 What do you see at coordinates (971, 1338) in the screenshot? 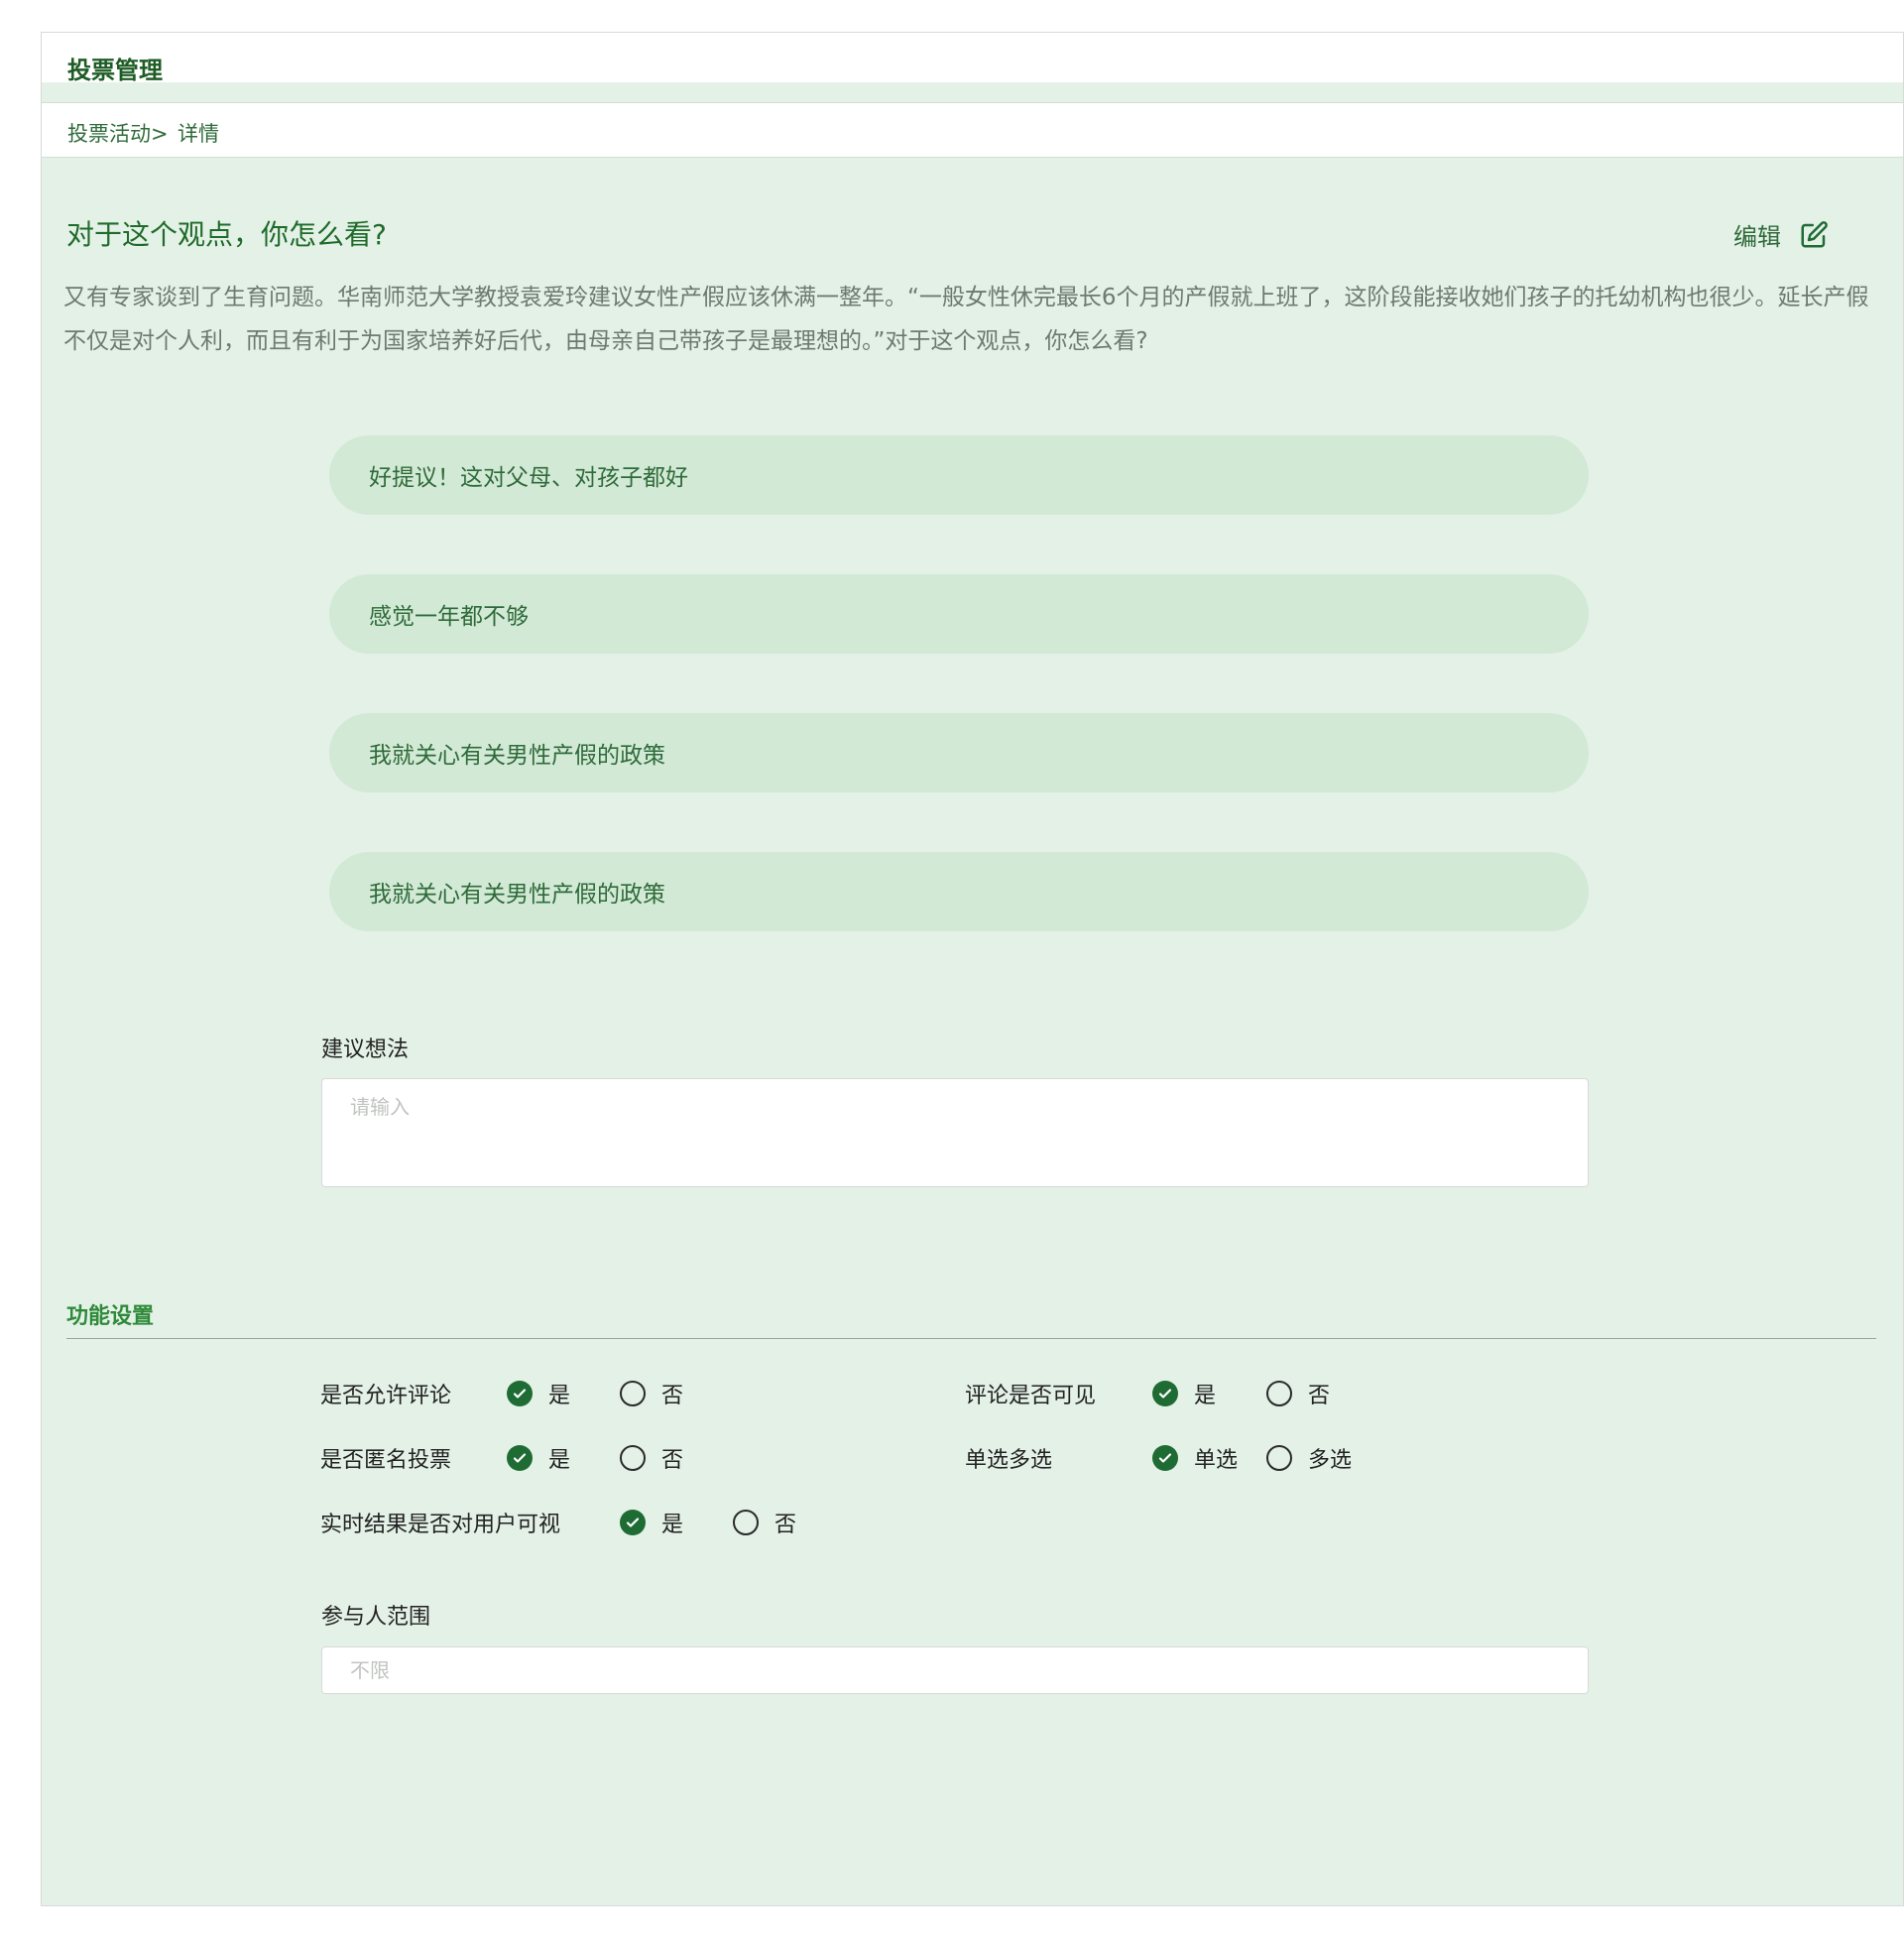
I see `settings-divider` at bounding box center [971, 1338].